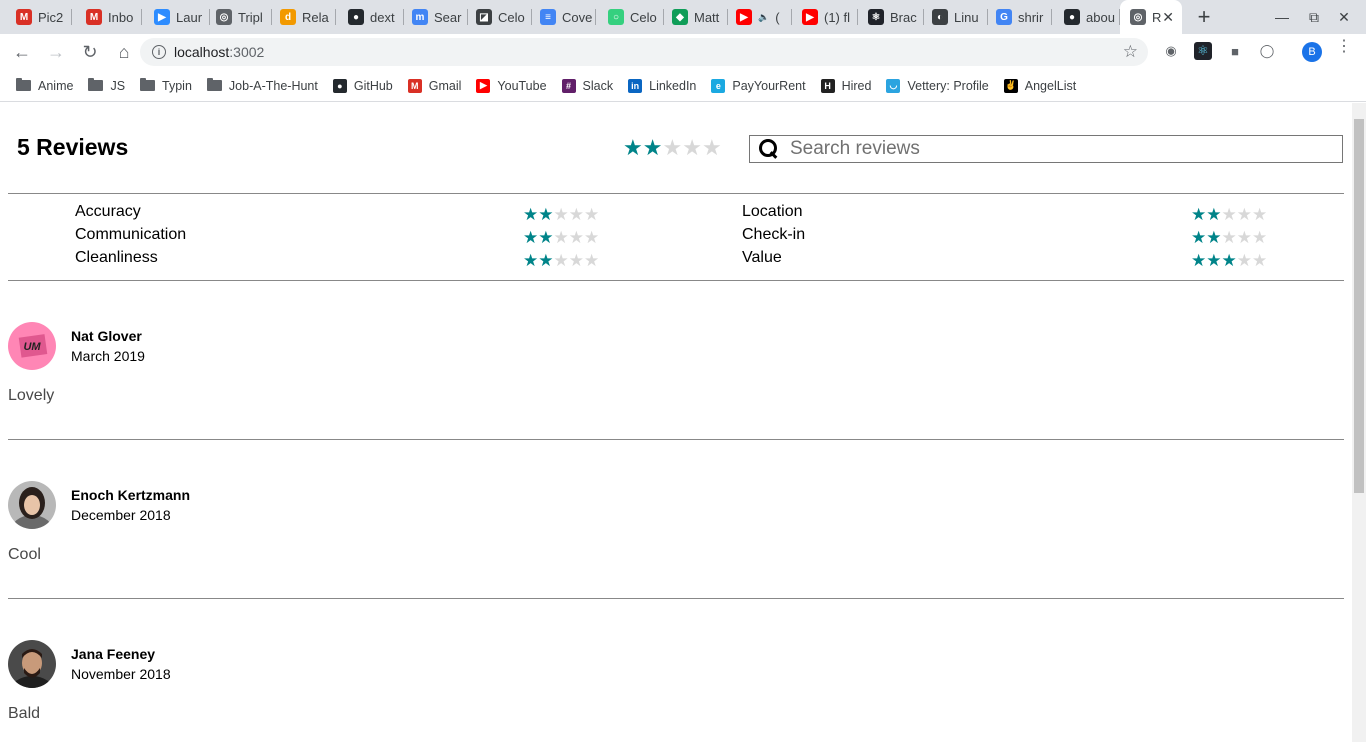  I want to click on bookmark-label: Vettery: Profile, so click(948, 85).